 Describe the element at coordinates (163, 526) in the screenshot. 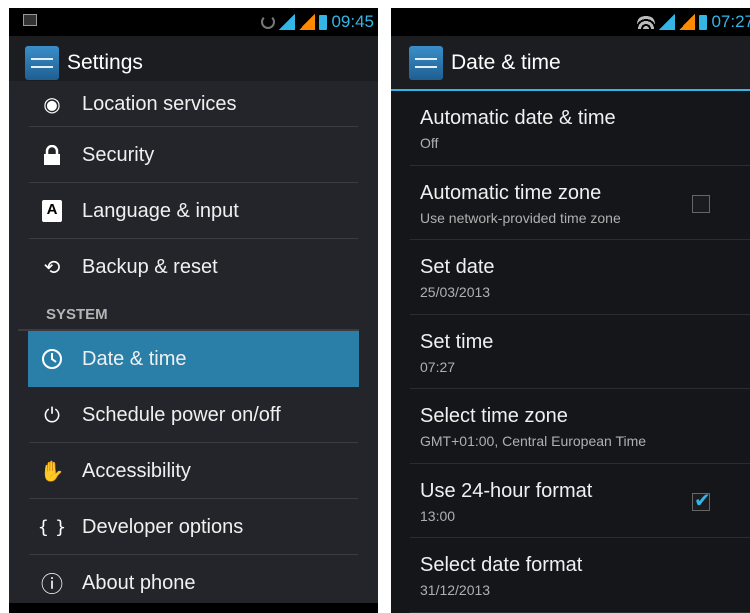

I see `settings-item-label: Developer options` at that location.